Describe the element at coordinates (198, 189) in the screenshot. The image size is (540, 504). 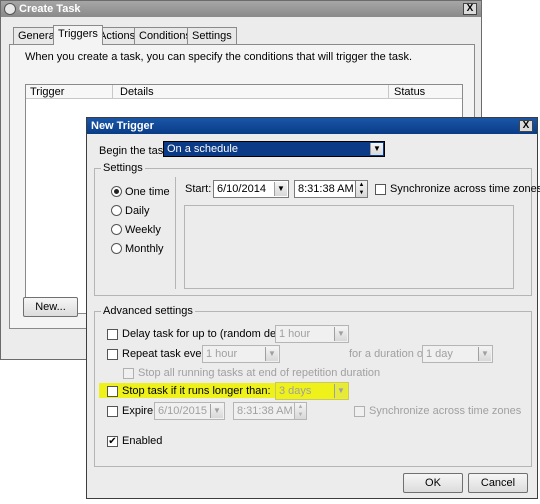
I see `start-label: Start:` at that location.